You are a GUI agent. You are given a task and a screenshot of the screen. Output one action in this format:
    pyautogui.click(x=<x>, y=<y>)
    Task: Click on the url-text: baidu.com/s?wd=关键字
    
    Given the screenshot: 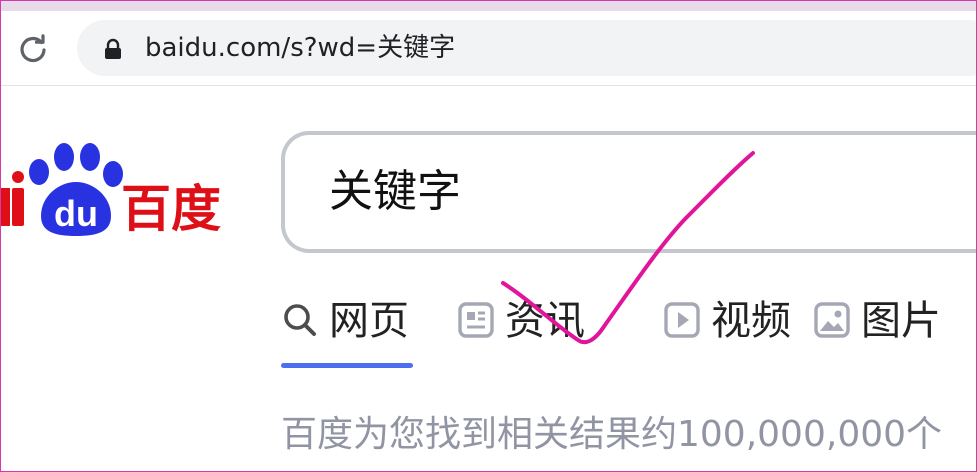 What is the action you would take?
    pyautogui.click(x=300, y=48)
    